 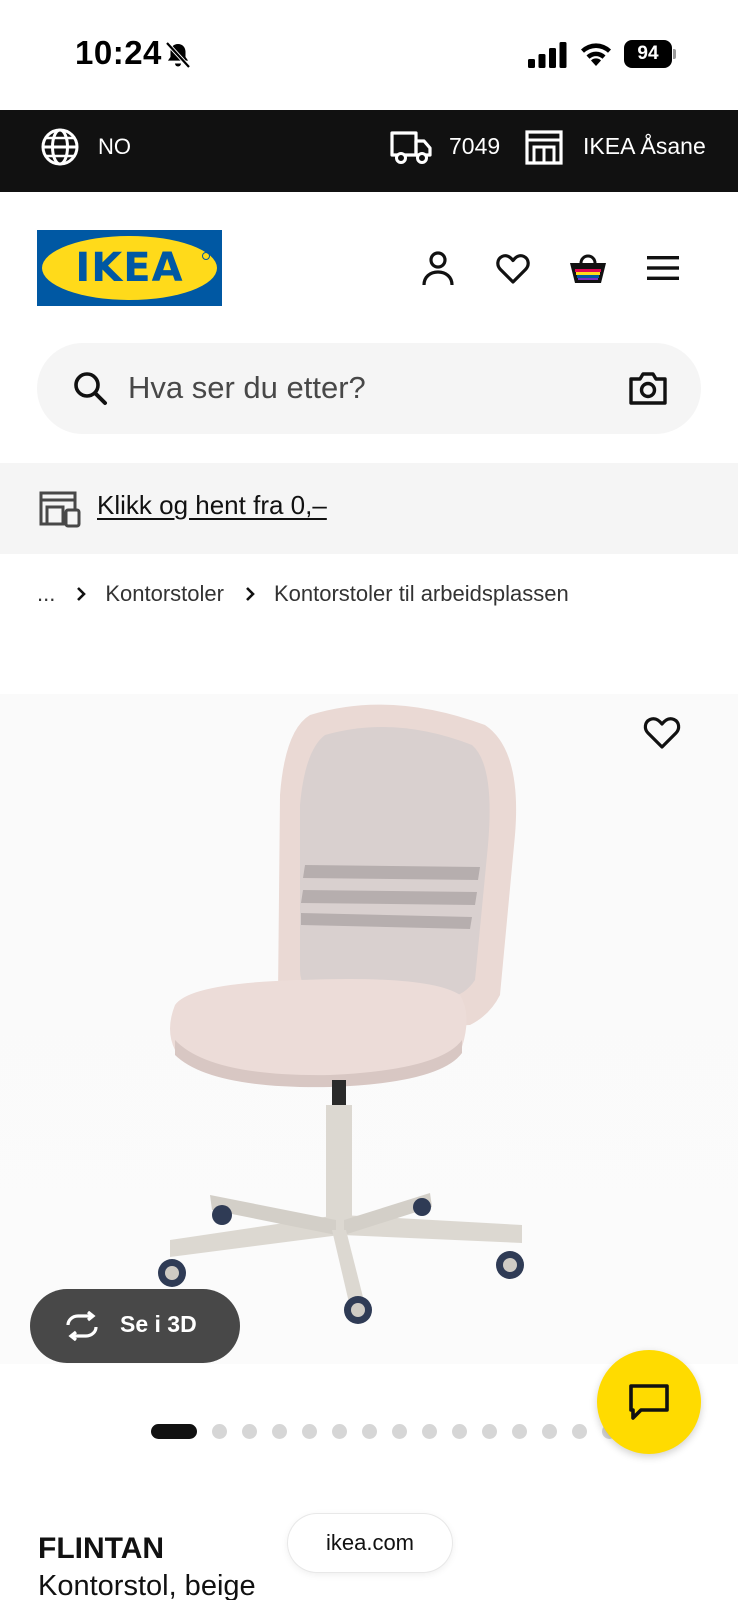 I want to click on search-input, so click(x=363, y=388).